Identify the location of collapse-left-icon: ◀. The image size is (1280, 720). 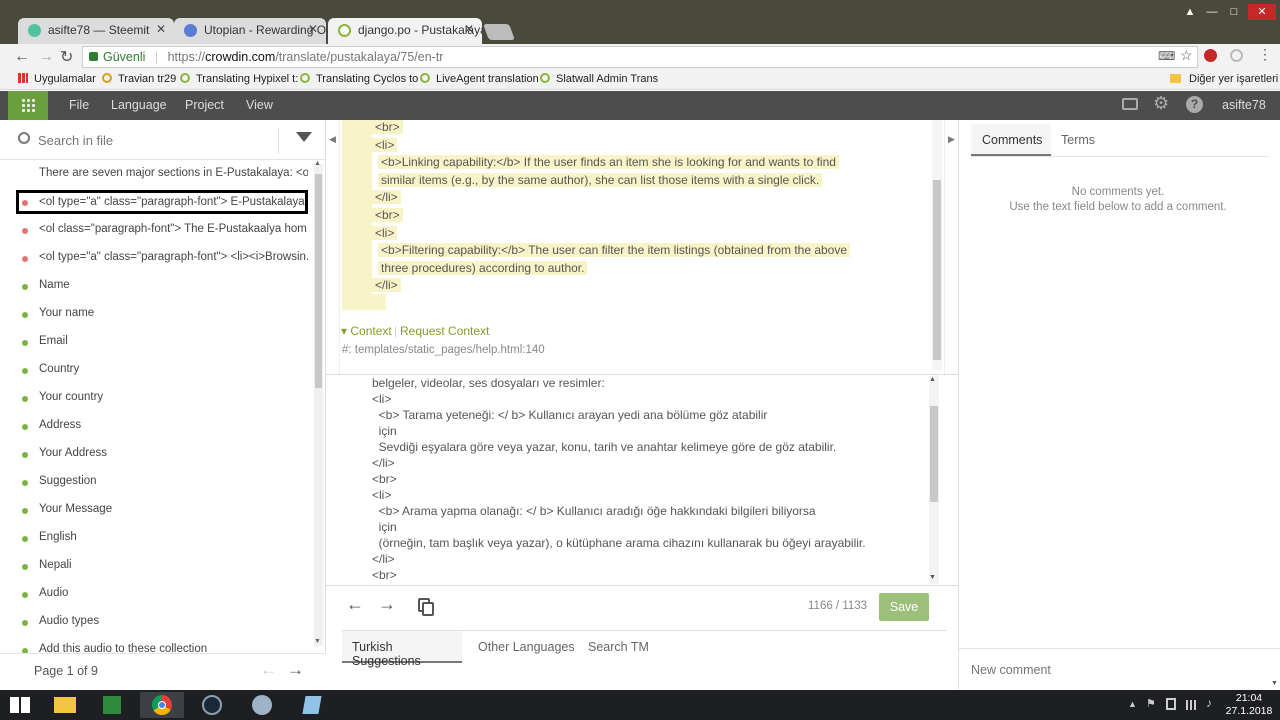
(332, 139).